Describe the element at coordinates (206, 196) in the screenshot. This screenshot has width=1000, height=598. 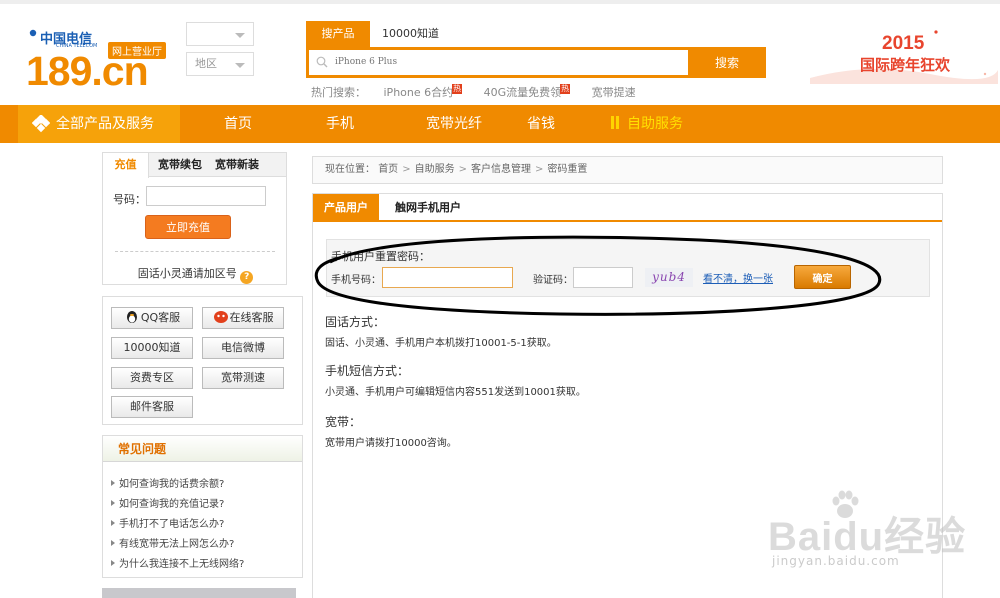
I see `recharge-number-input` at that location.